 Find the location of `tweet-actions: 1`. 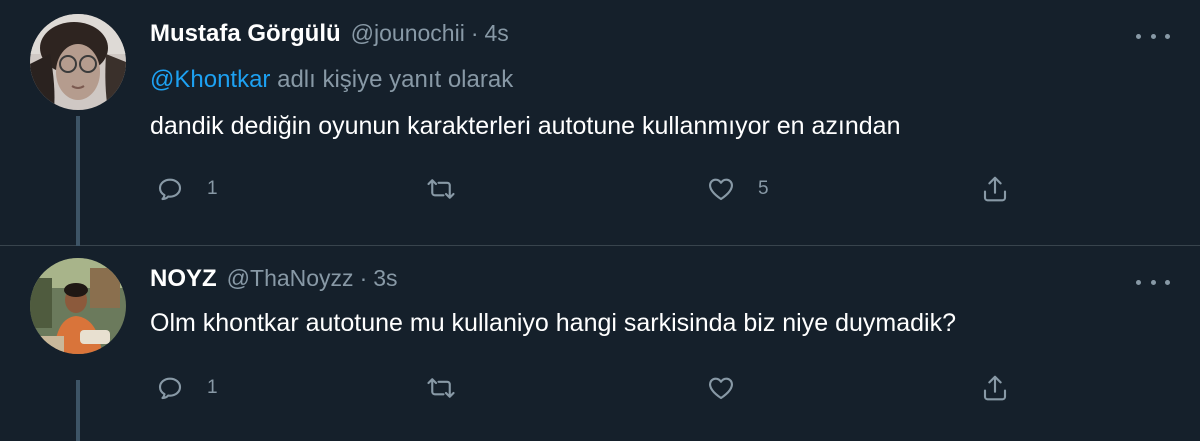

tweet-actions: 1 is located at coordinates (590, 388).